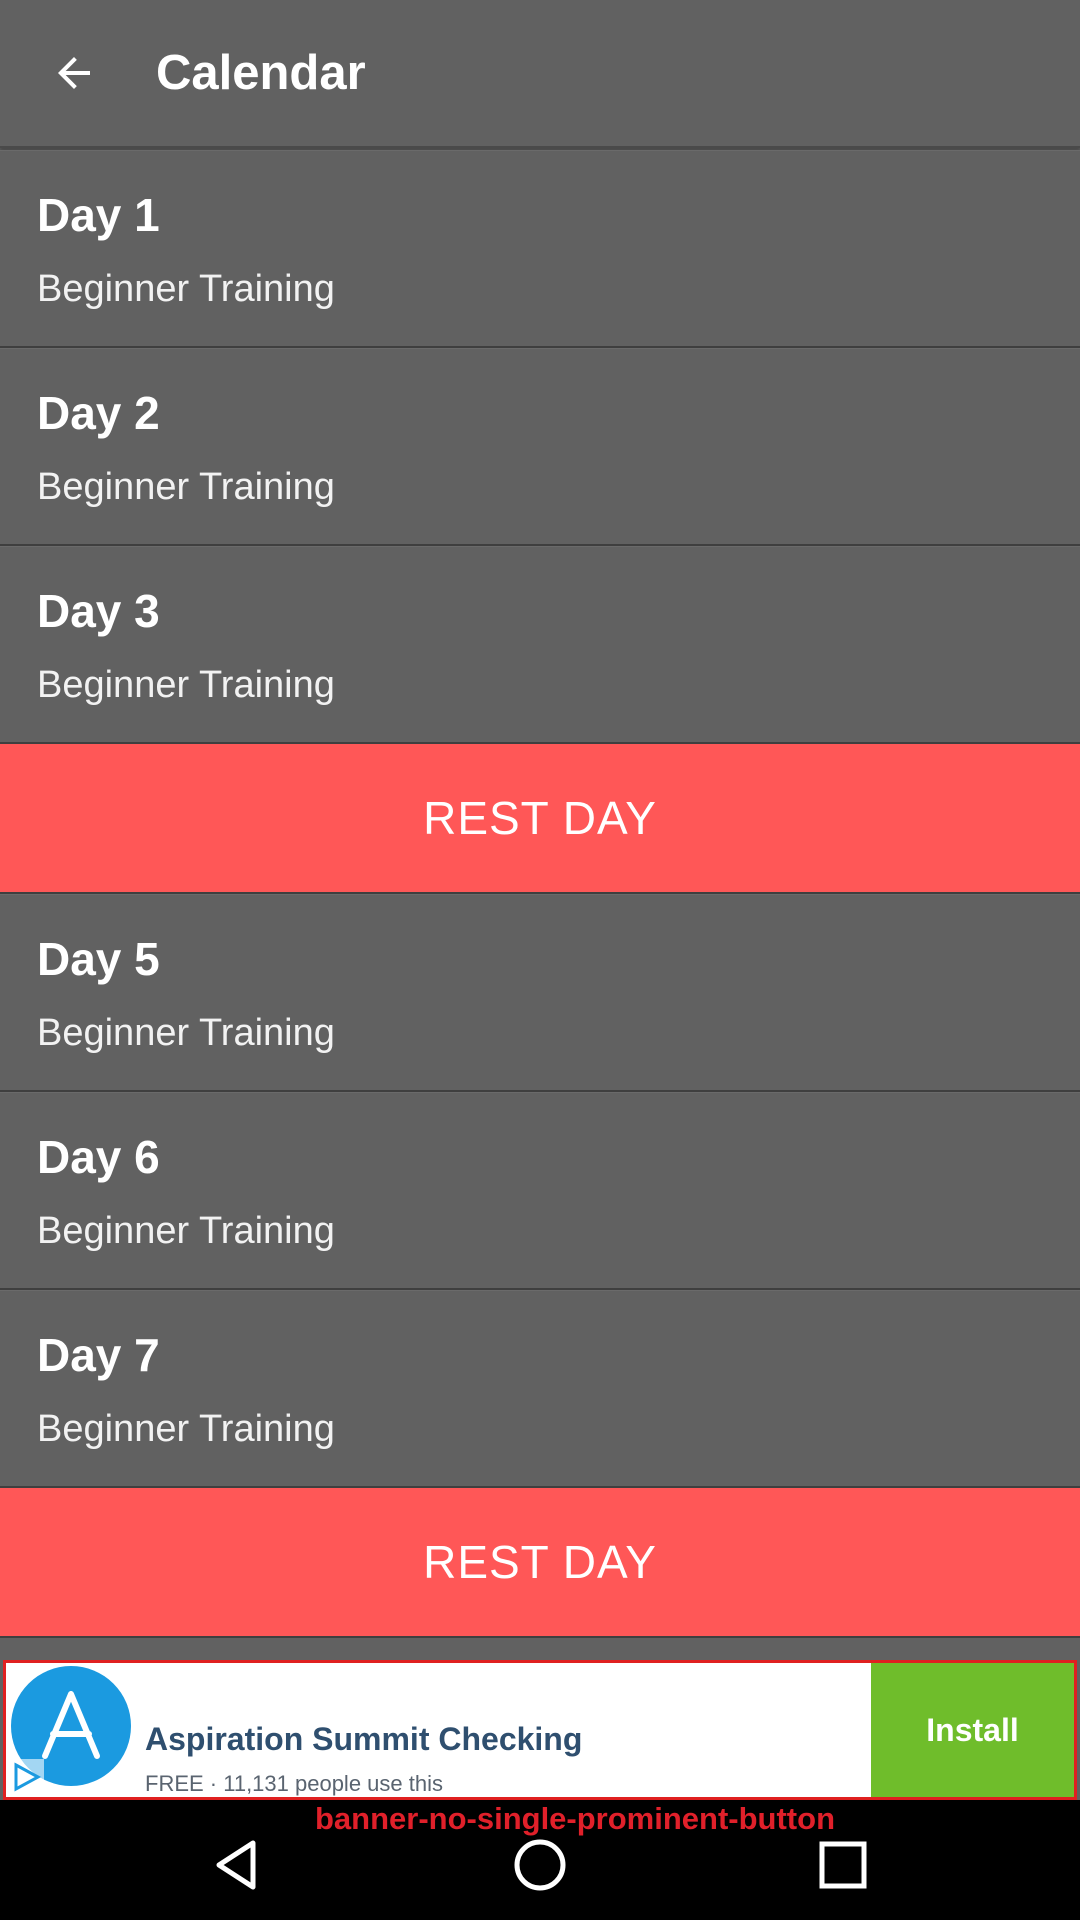 This screenshot has width=1080, height=1920. I want to click on ad-subtitle: FREE · 11,131 people use this, so click(294, 1783).